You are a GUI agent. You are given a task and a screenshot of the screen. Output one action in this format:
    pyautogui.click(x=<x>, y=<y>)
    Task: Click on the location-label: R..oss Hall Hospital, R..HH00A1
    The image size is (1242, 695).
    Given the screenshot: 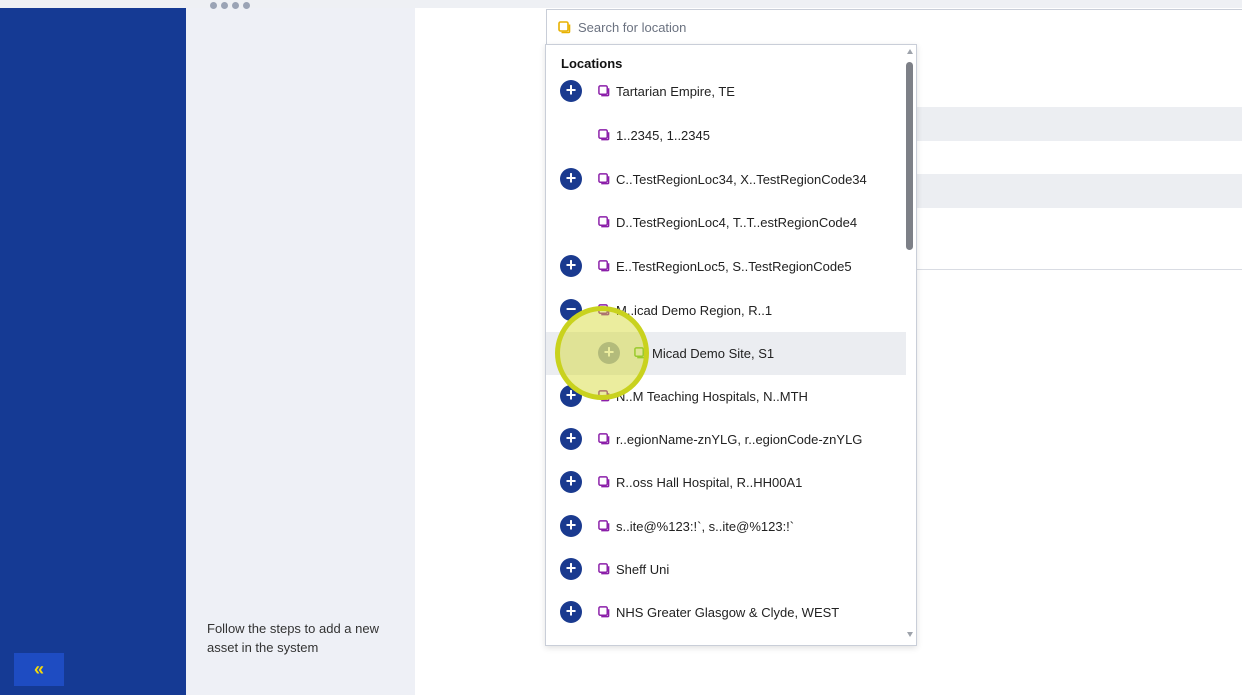 What is the action you would take?
    pyautogui.click(x=709, y=482)
    